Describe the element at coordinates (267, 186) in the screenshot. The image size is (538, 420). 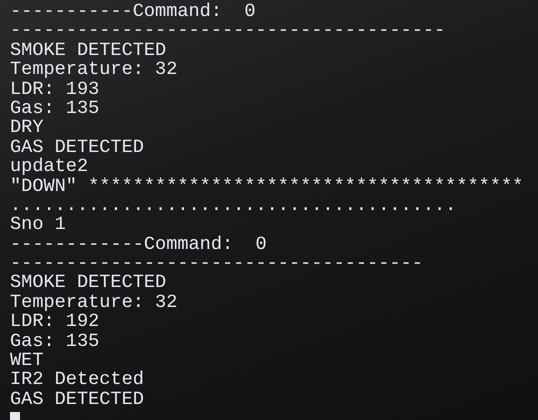
I see `terminal-line: "DOWN" ***************************************` at that location.